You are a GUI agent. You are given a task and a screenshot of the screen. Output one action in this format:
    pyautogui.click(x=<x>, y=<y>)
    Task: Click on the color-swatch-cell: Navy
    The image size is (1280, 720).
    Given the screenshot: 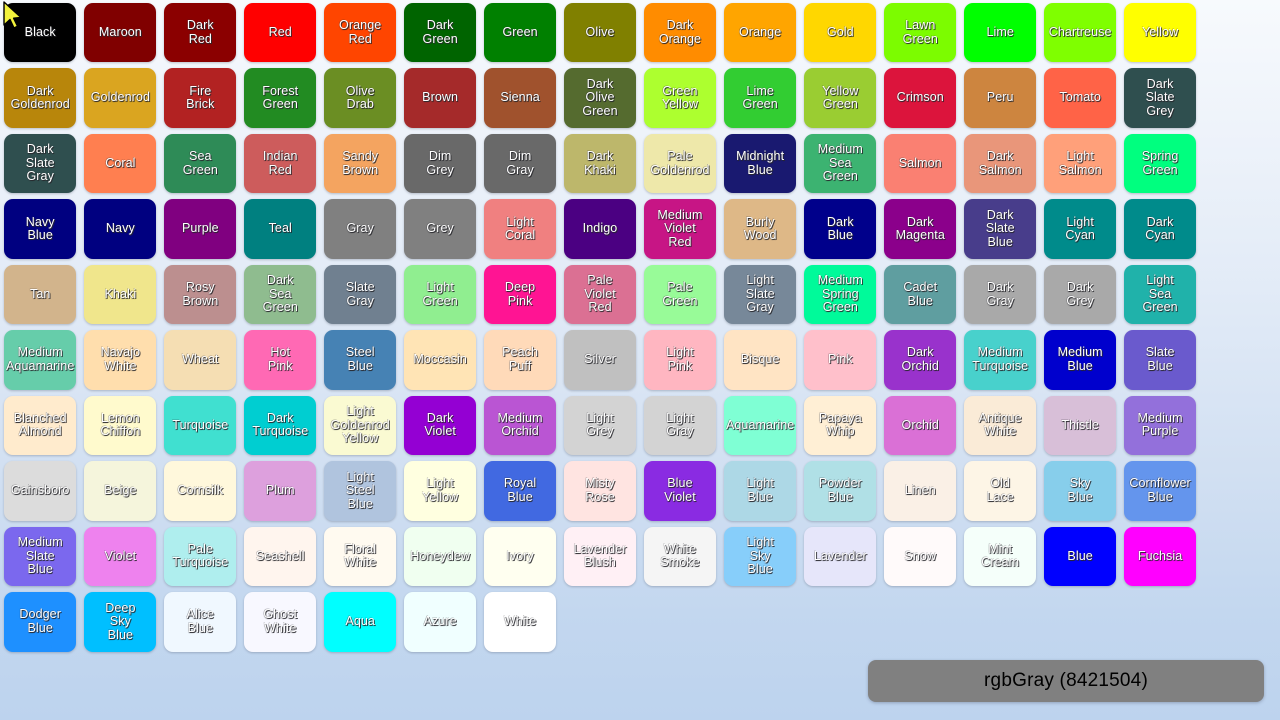 What is the action you would take?
    pyautogui.click(x=120, y=228)
    